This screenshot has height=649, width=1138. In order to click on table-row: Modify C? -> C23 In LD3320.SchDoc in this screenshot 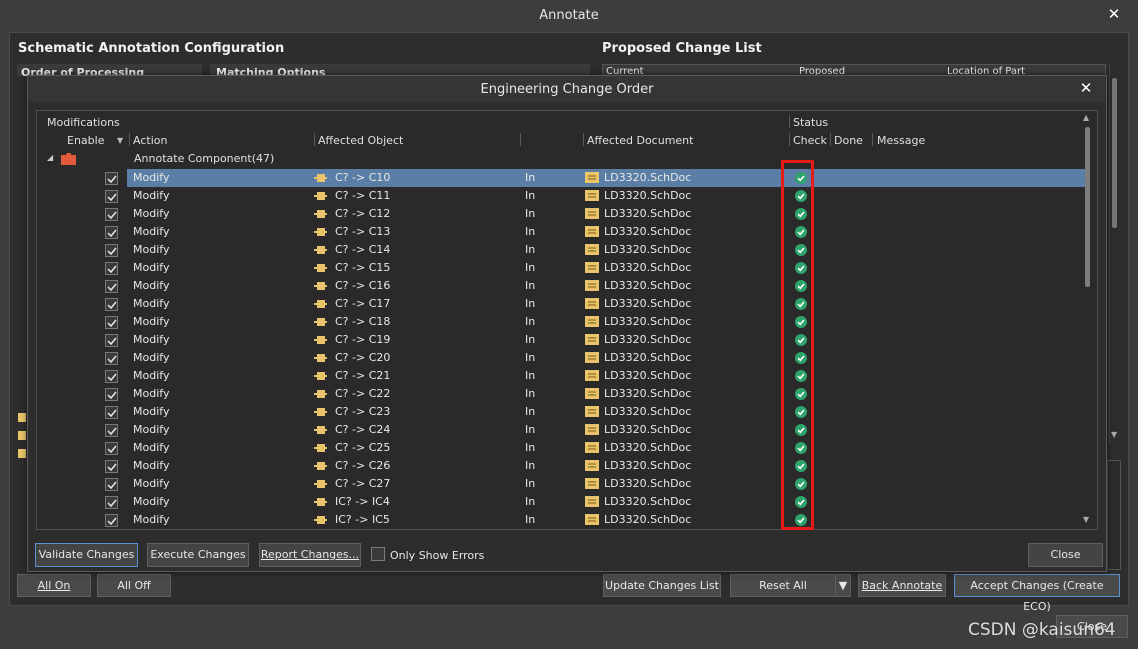, I will do `click(608, 412)`.